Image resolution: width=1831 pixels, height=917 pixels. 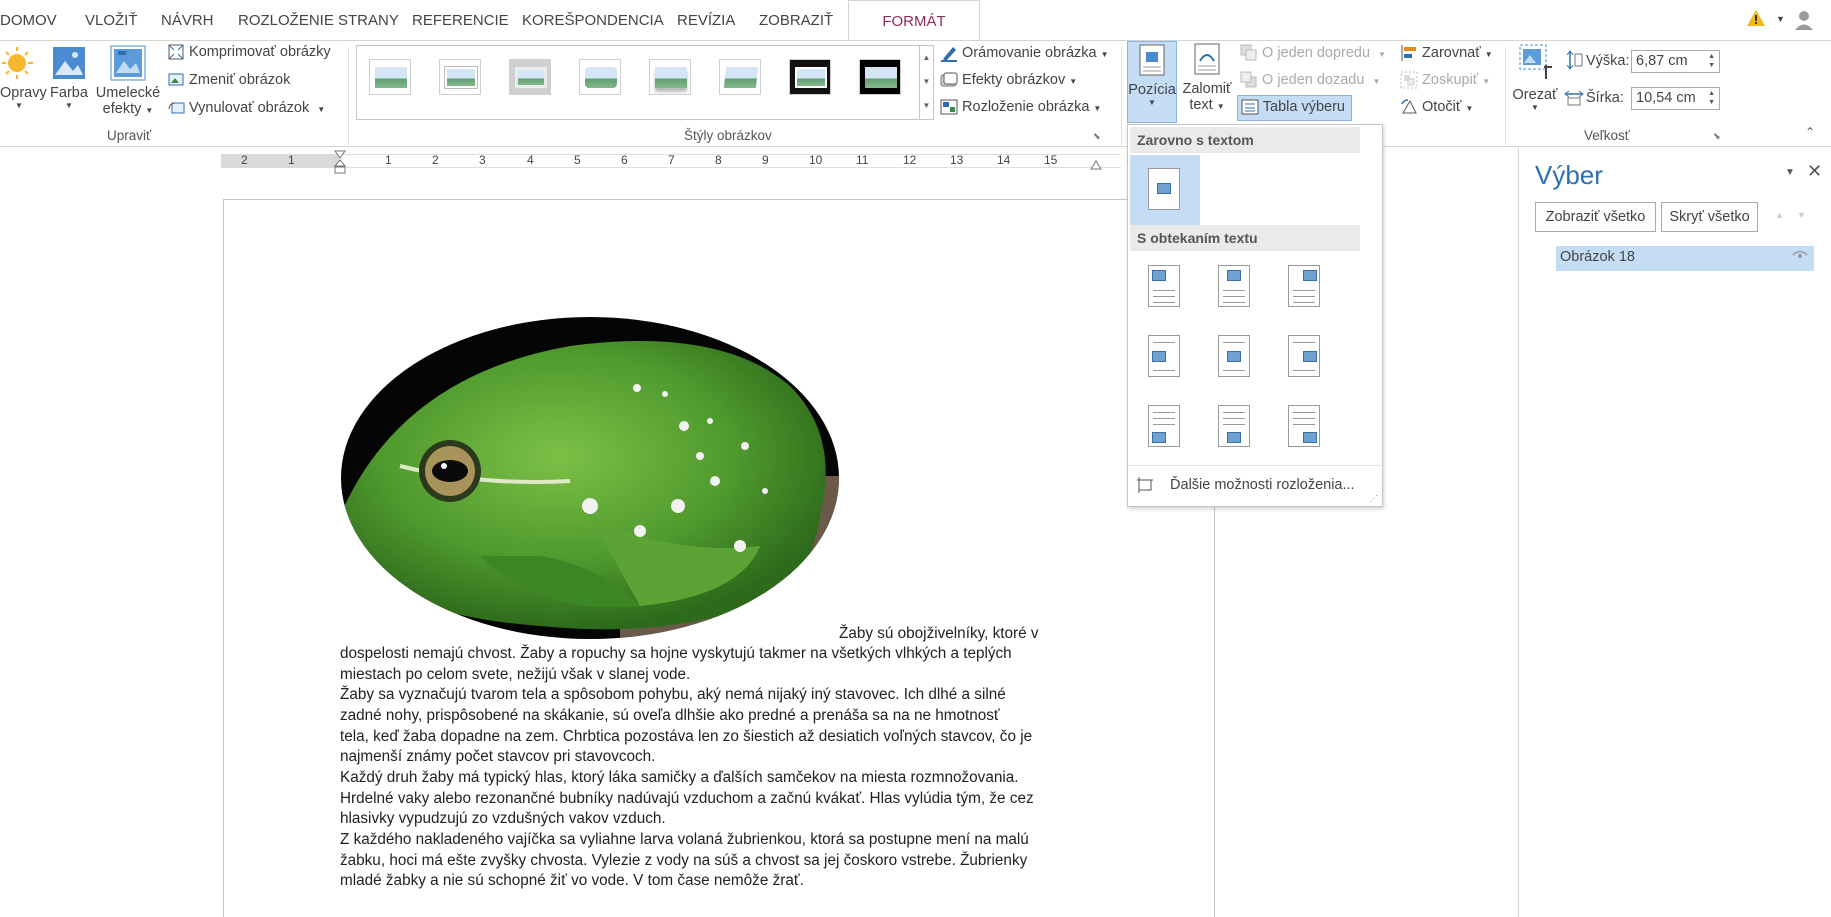 What do you see at coordinates (645, 82) in the screenshot?
I see `picture-styles-gallery` at bounding box center [645, 82].